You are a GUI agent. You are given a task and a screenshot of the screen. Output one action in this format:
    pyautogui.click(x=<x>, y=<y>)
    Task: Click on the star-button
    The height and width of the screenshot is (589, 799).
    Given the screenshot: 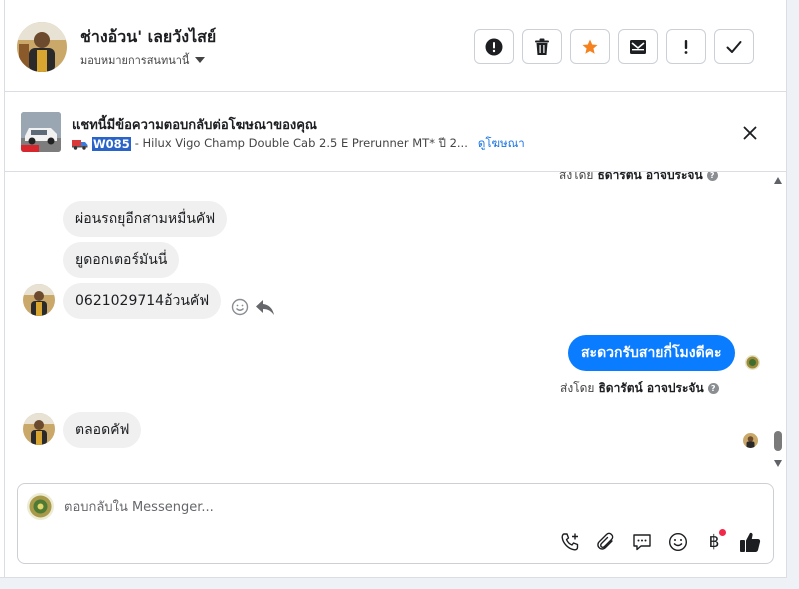 What is the action you would take?
    pyautogui.click(x=590, y=46)
    